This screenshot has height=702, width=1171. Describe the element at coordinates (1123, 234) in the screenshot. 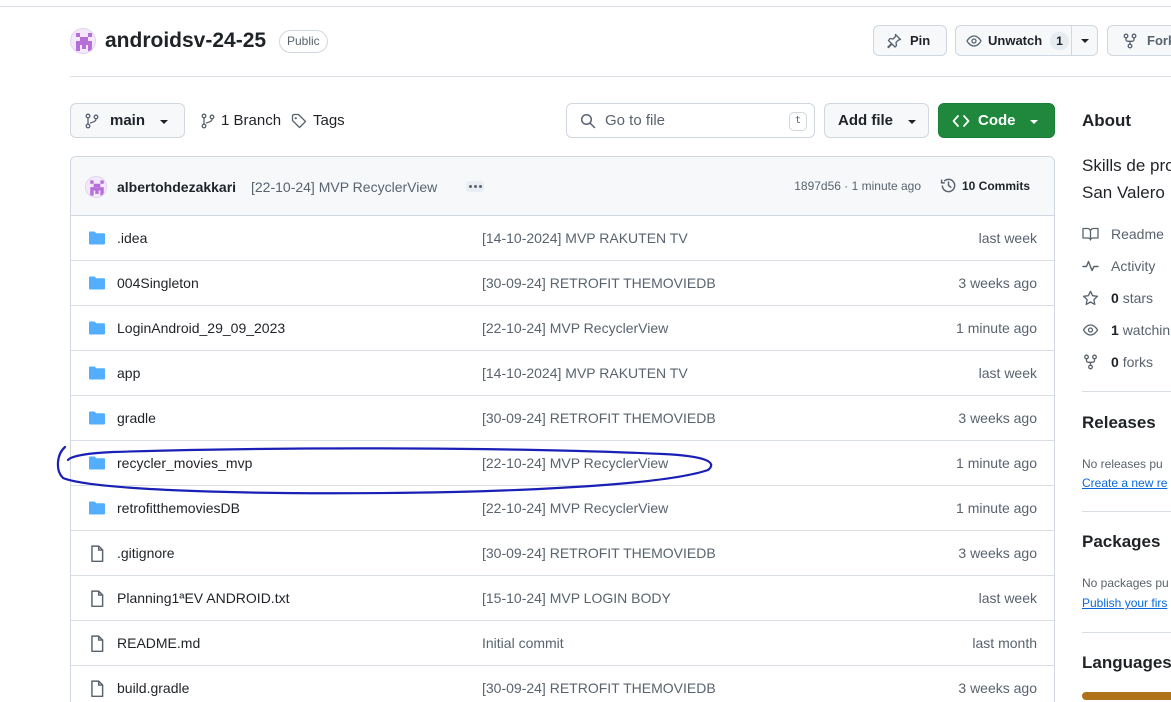

I see `readme-link: Readme` at that location.